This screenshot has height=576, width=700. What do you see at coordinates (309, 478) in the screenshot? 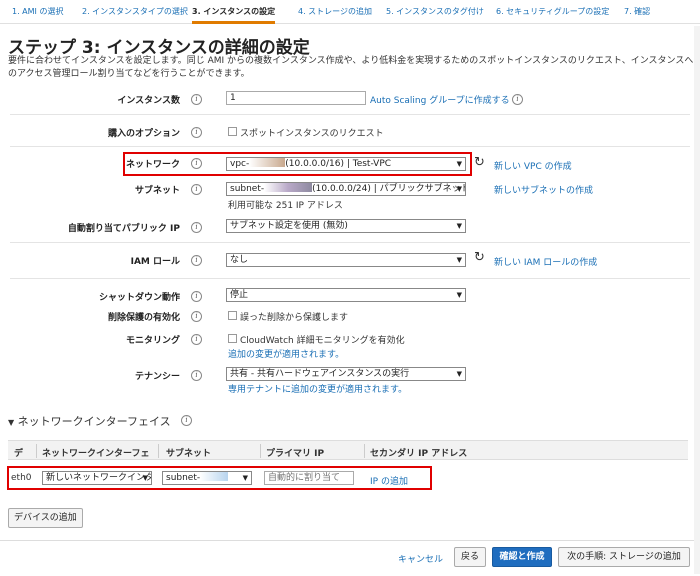
I see `primary-ip-input` at bounding box center [309, 478].